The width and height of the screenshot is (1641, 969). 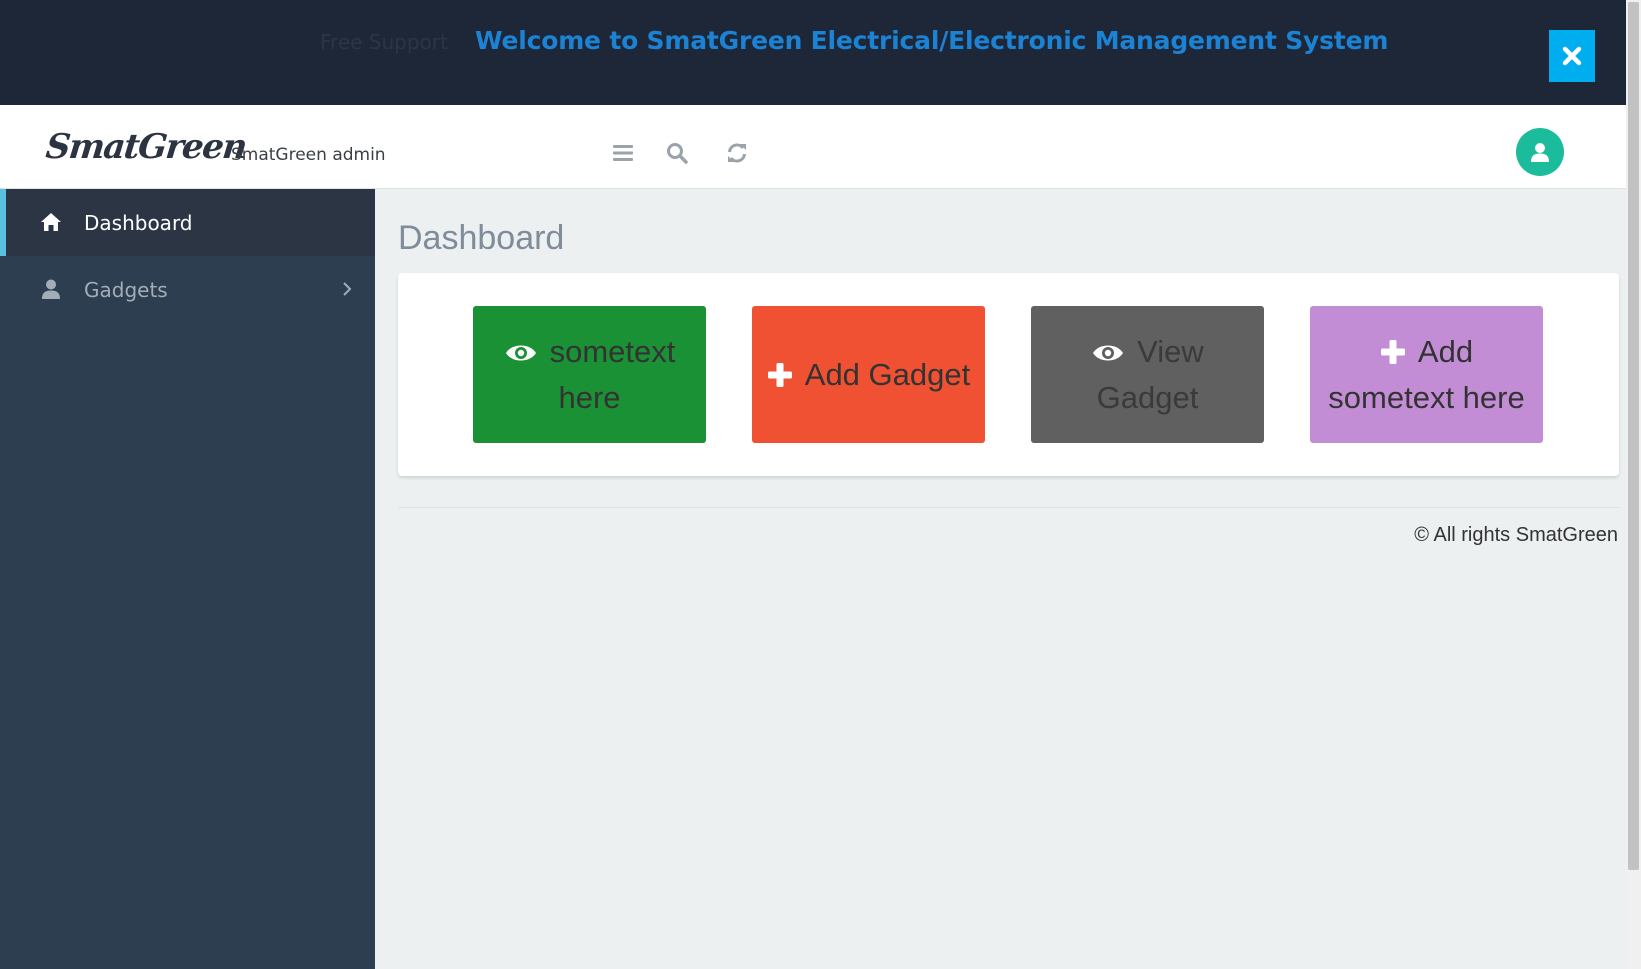 I want to click on tile-sometext-here: sometext here, so click(x=589, y=374).